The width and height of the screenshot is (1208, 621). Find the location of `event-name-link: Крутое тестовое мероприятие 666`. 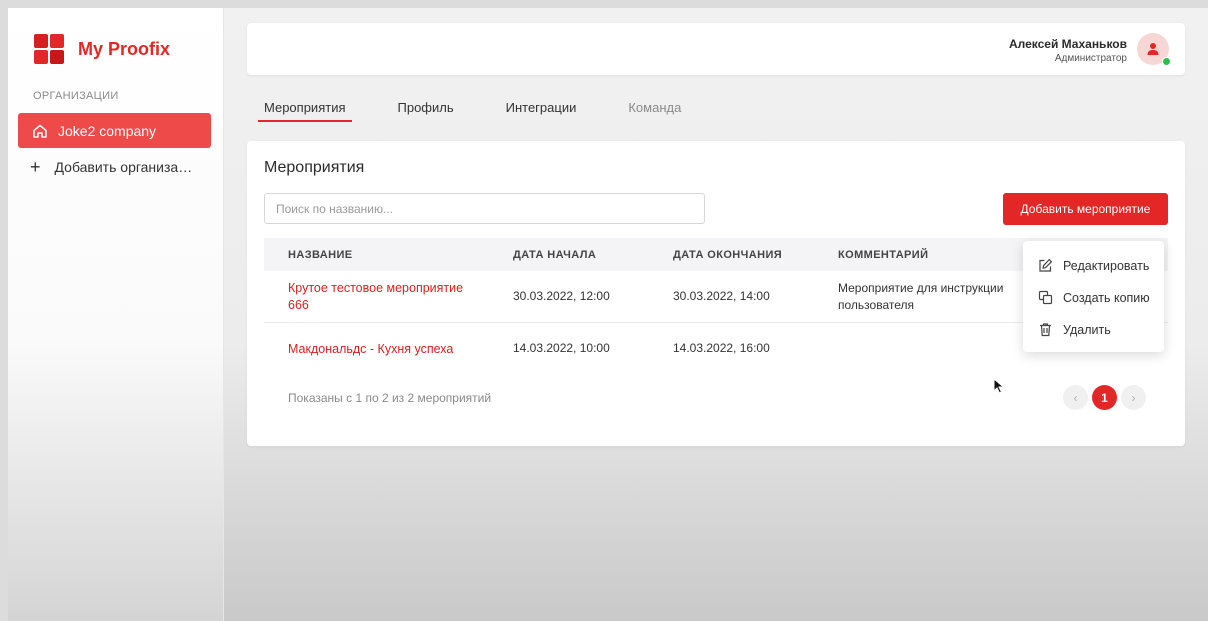

event-name-link: Крутое тестовое мероприятие 666 is located at coordinates (383, 297).